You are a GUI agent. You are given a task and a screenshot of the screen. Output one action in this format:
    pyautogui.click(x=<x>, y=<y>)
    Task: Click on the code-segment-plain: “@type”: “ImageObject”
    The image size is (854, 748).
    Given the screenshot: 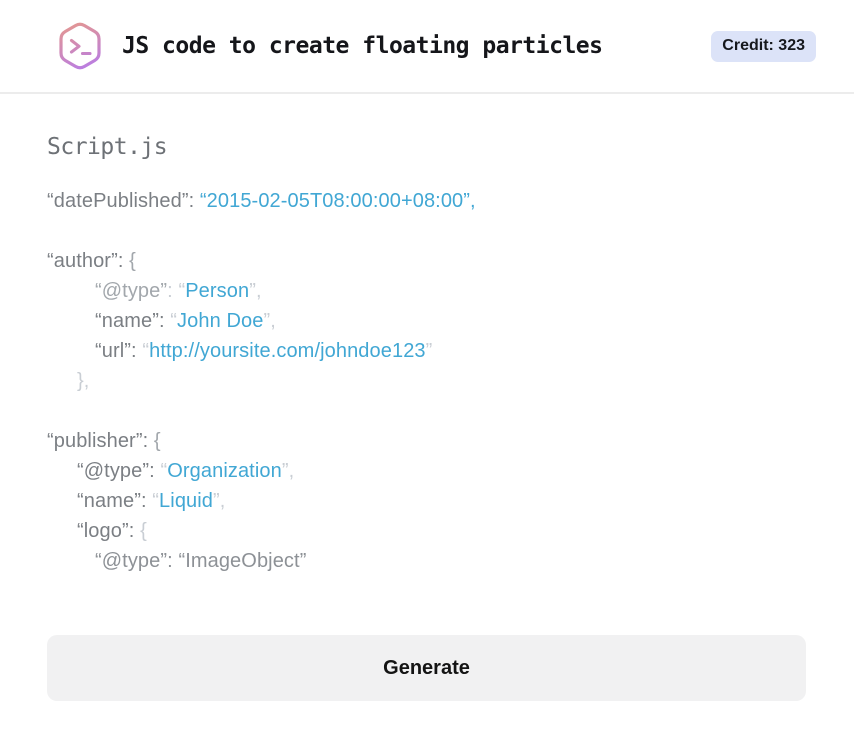 What is the action you would take?
    pyautogui.click(x=201, y=561)
    